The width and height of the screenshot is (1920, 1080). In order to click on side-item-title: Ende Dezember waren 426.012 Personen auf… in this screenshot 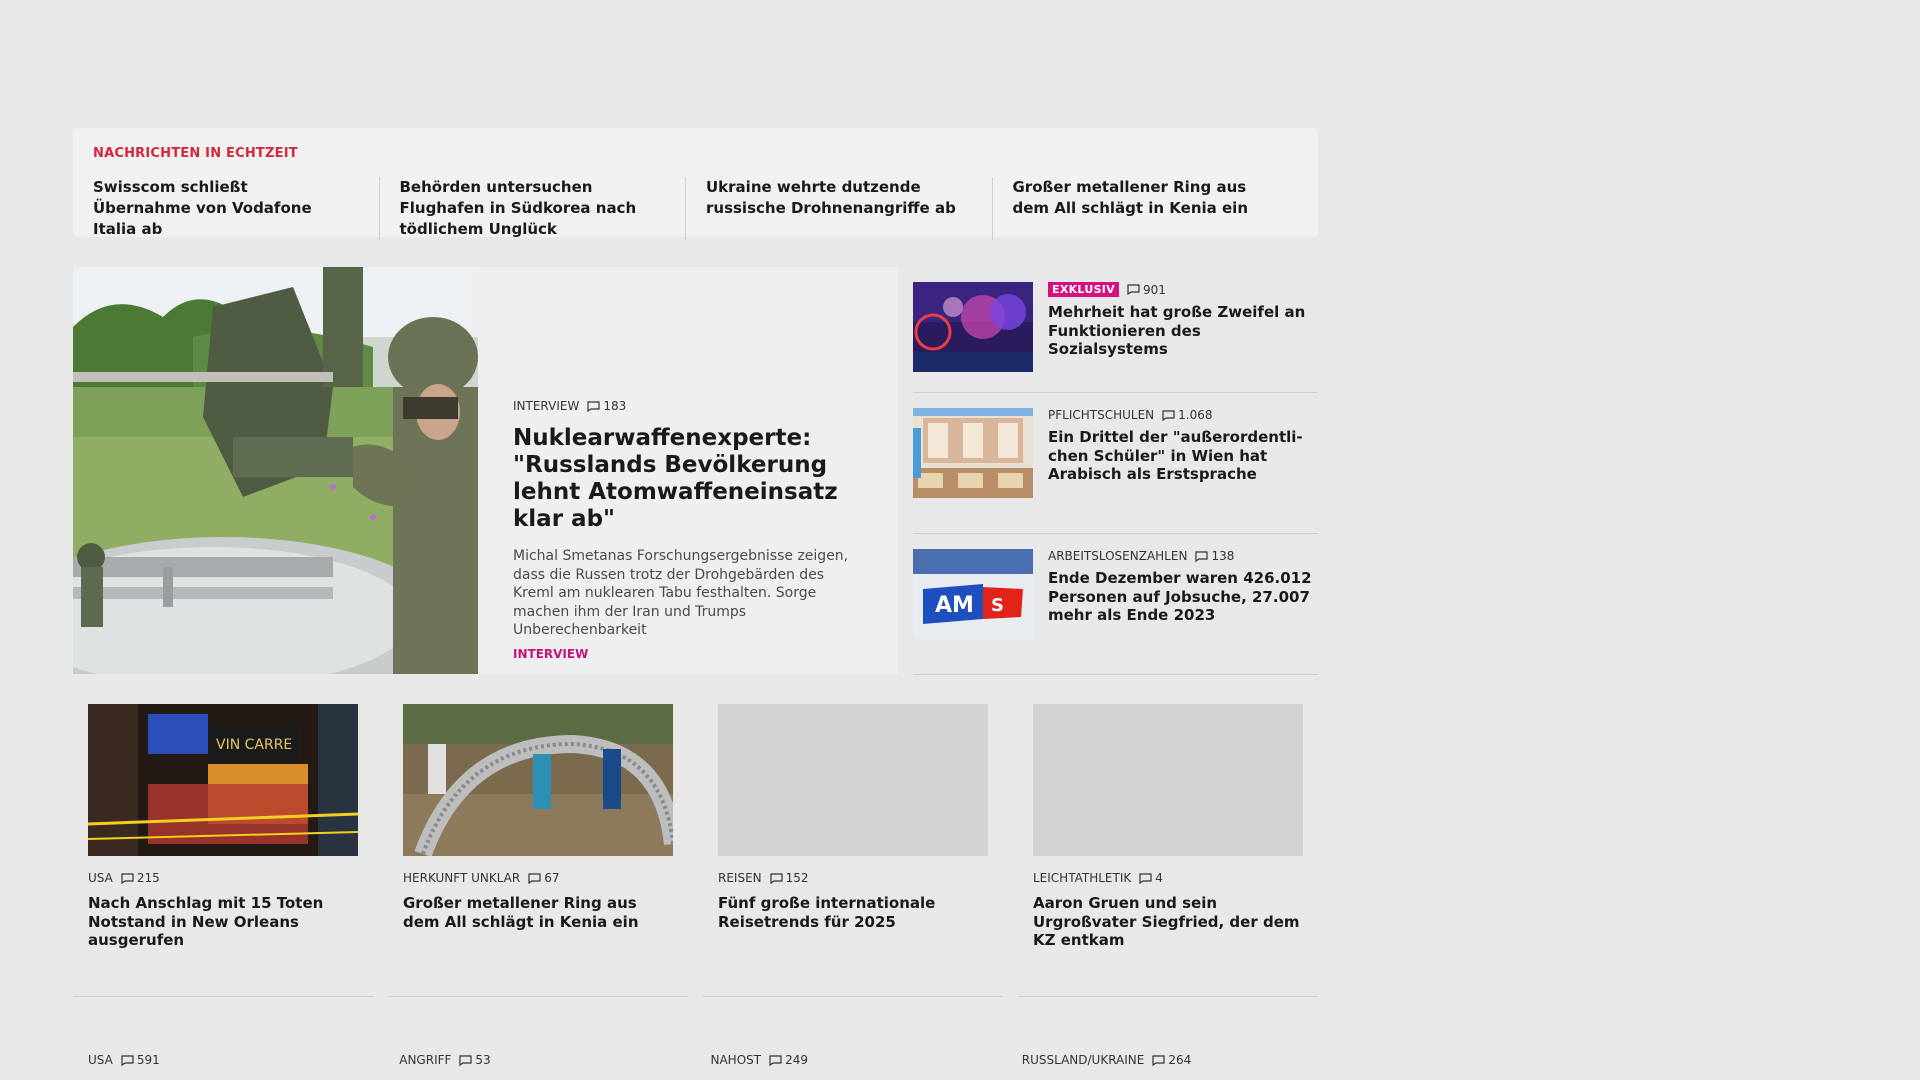, I will do `click(1183, 597)`.